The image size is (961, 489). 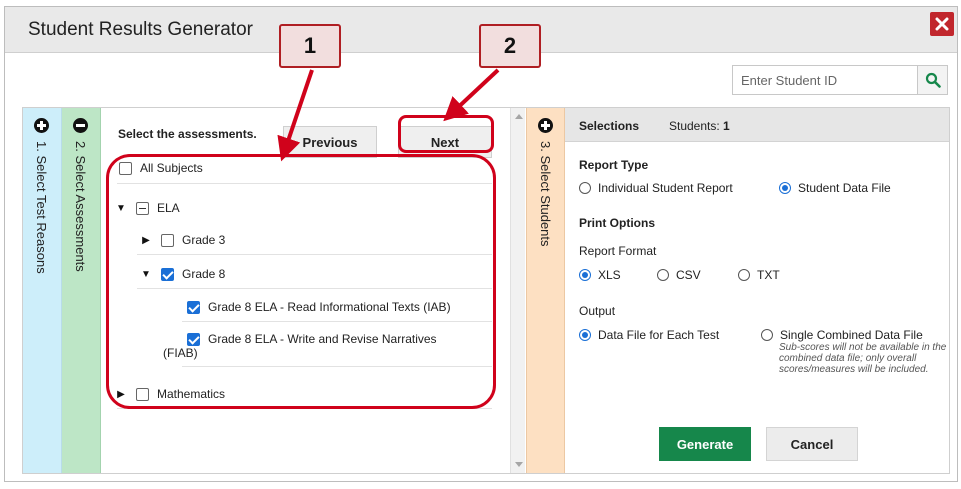 What do you see at coordinates (545, 194) in the screenshot?
I see `step-label: 3. Select Students` at bounding box center [545, 194].